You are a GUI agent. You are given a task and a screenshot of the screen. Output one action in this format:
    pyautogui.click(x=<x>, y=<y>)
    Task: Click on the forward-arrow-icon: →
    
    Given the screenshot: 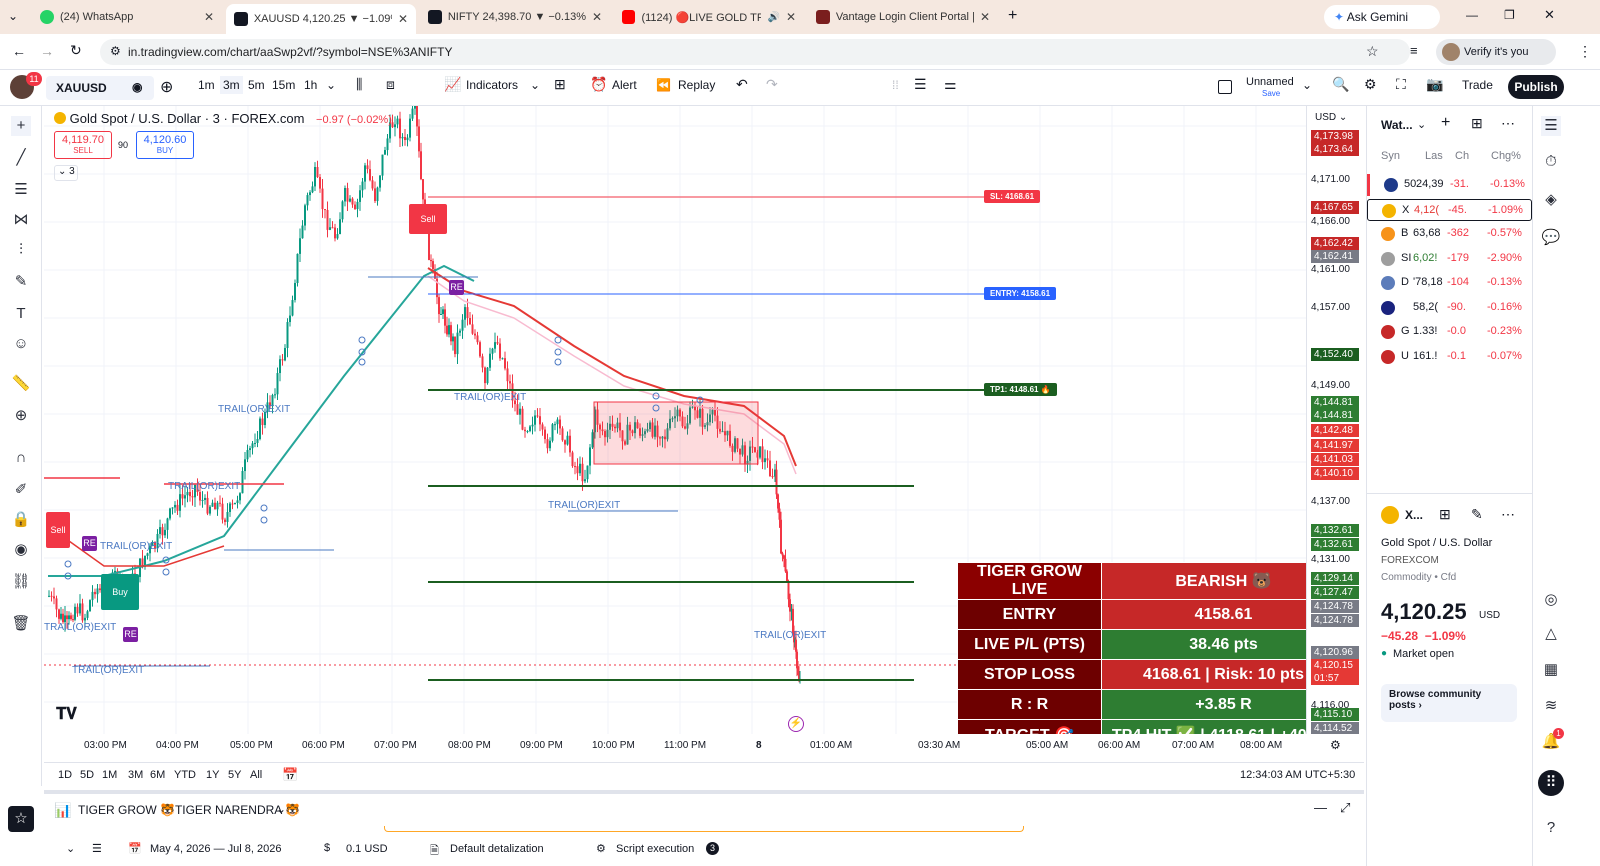 What is the action you would take?
    pyautogui.click(x=47, y=51)
    